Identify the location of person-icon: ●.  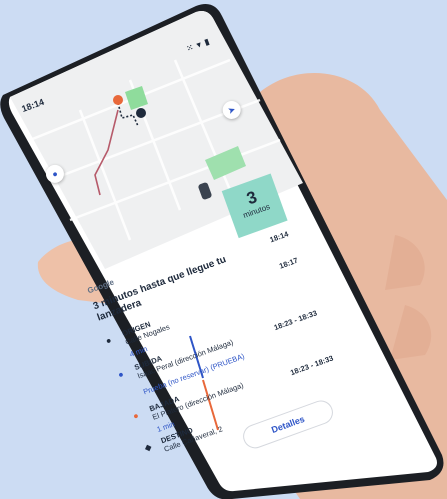
(108, 340).